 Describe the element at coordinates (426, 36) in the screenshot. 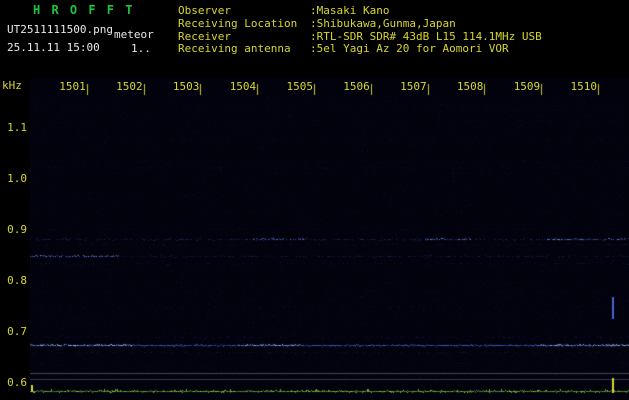

I see `info-field-value: :RTL-SDR SDR# 43dB L15 114.1MHz USB` at that location.